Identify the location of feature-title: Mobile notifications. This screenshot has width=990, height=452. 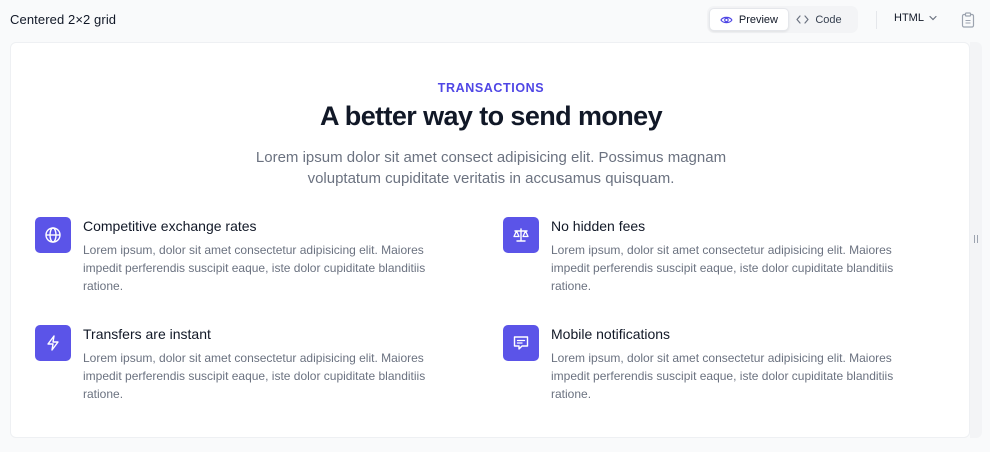
(611, 334).